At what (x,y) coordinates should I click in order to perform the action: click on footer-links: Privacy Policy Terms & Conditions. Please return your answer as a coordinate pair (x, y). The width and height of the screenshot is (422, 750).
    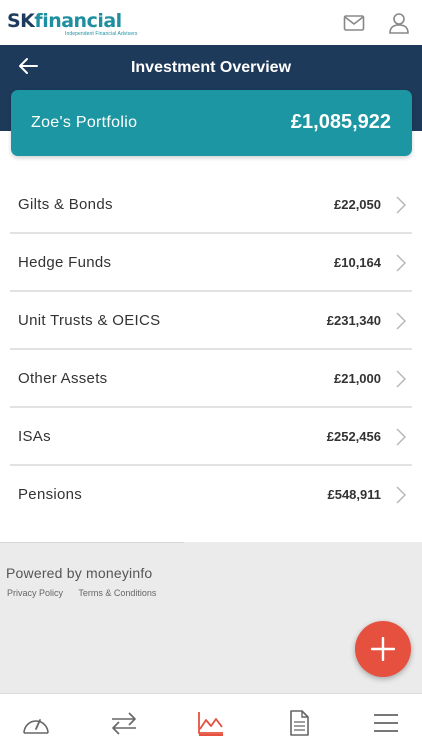
    Looking at the image, I should click on (88, 593).